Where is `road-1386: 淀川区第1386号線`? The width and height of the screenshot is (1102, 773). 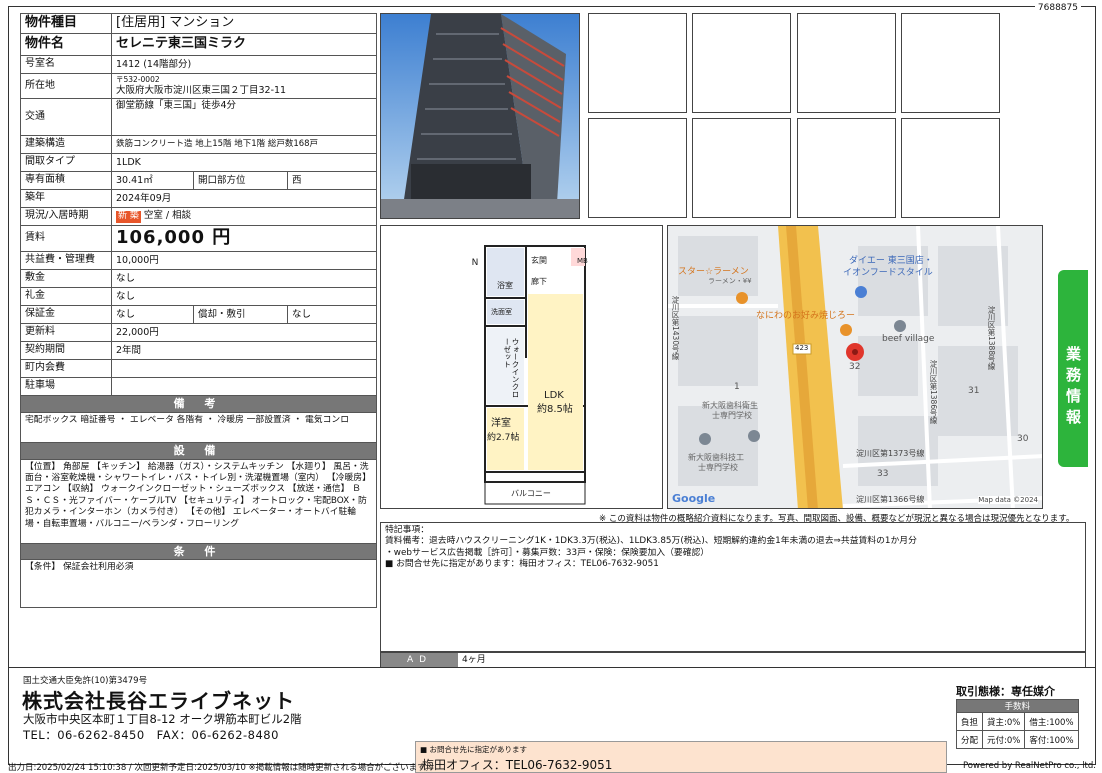 road-1386: 淀川区第1386号線 is located at coordinates (933, 392).